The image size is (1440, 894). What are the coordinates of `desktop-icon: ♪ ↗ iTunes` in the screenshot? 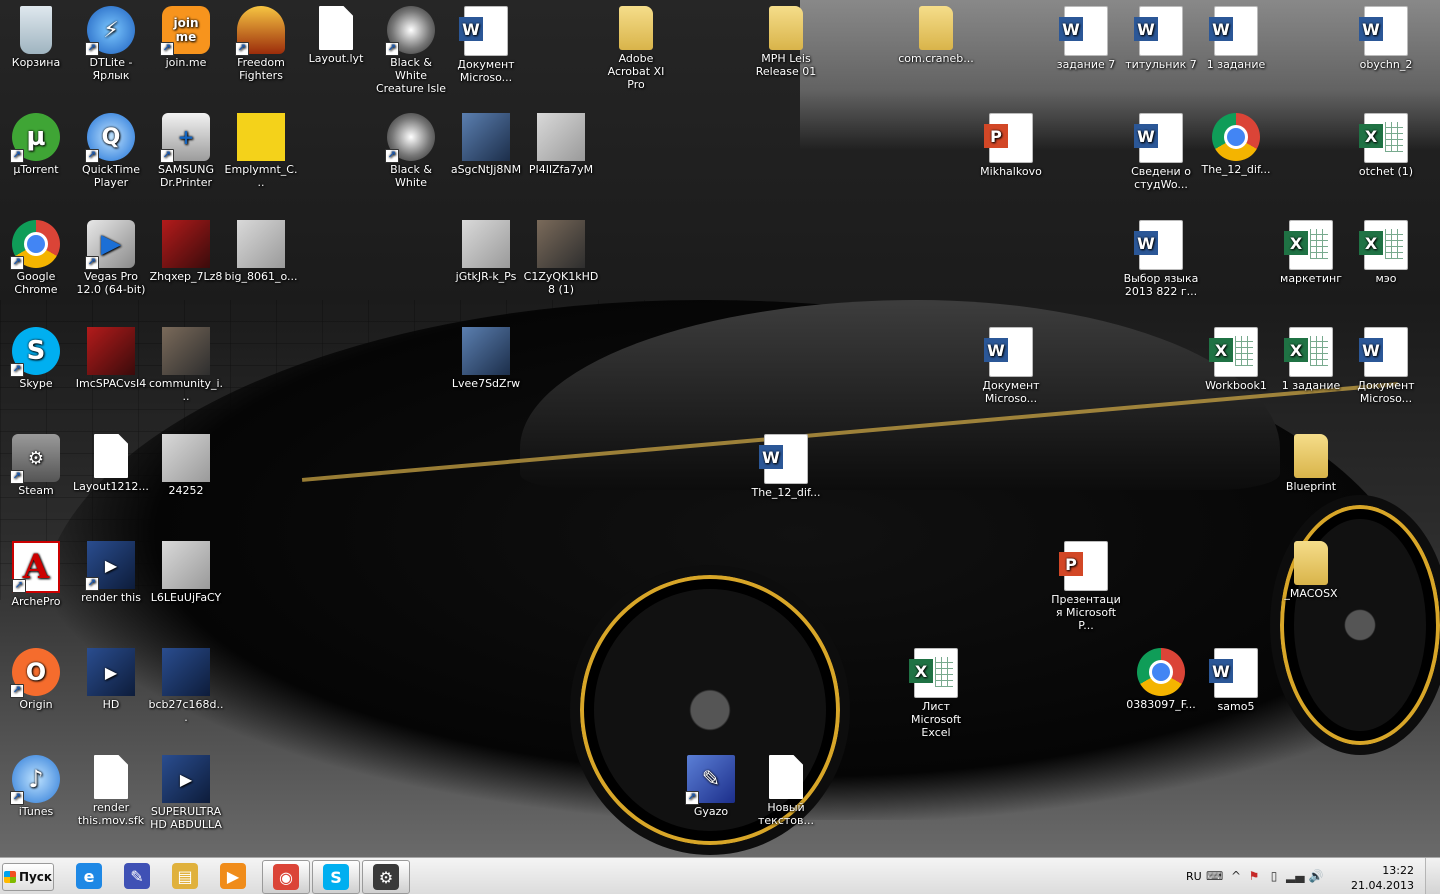 It's located at (37, 786).